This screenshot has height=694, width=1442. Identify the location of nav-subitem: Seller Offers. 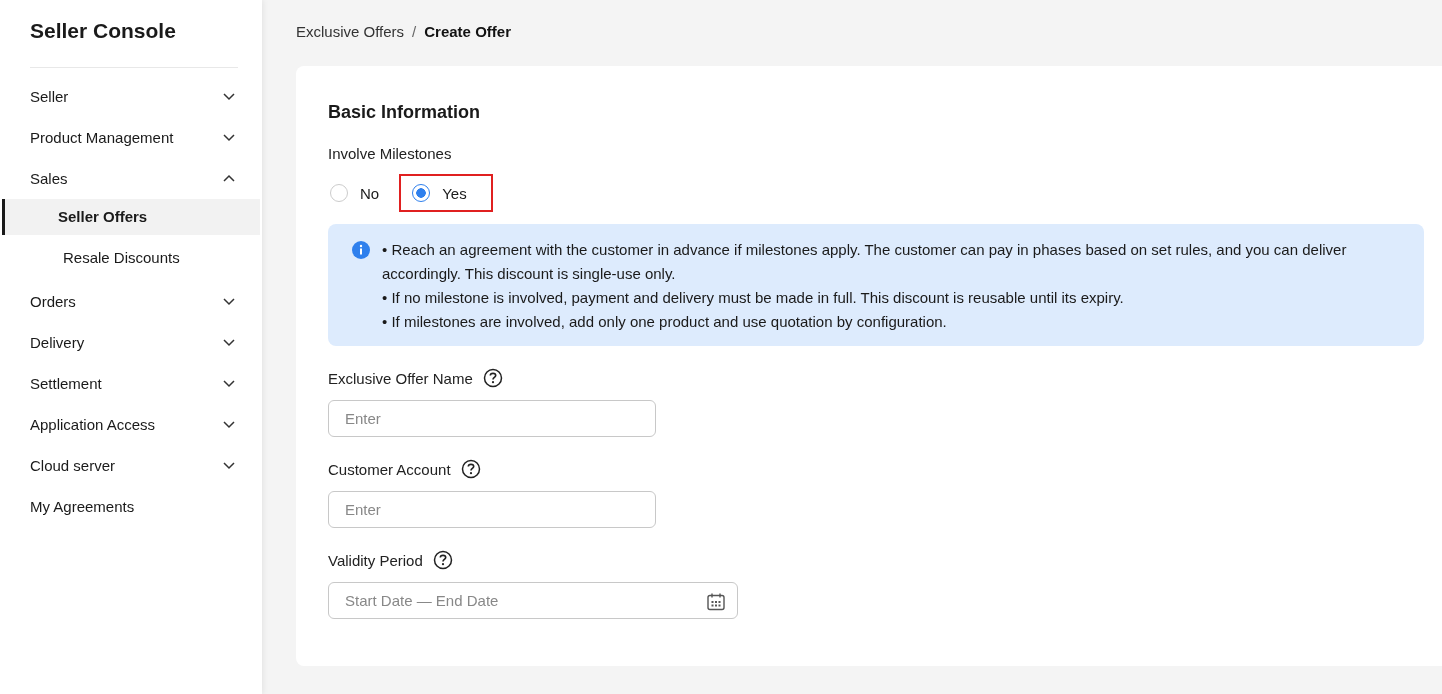
(131, 217).